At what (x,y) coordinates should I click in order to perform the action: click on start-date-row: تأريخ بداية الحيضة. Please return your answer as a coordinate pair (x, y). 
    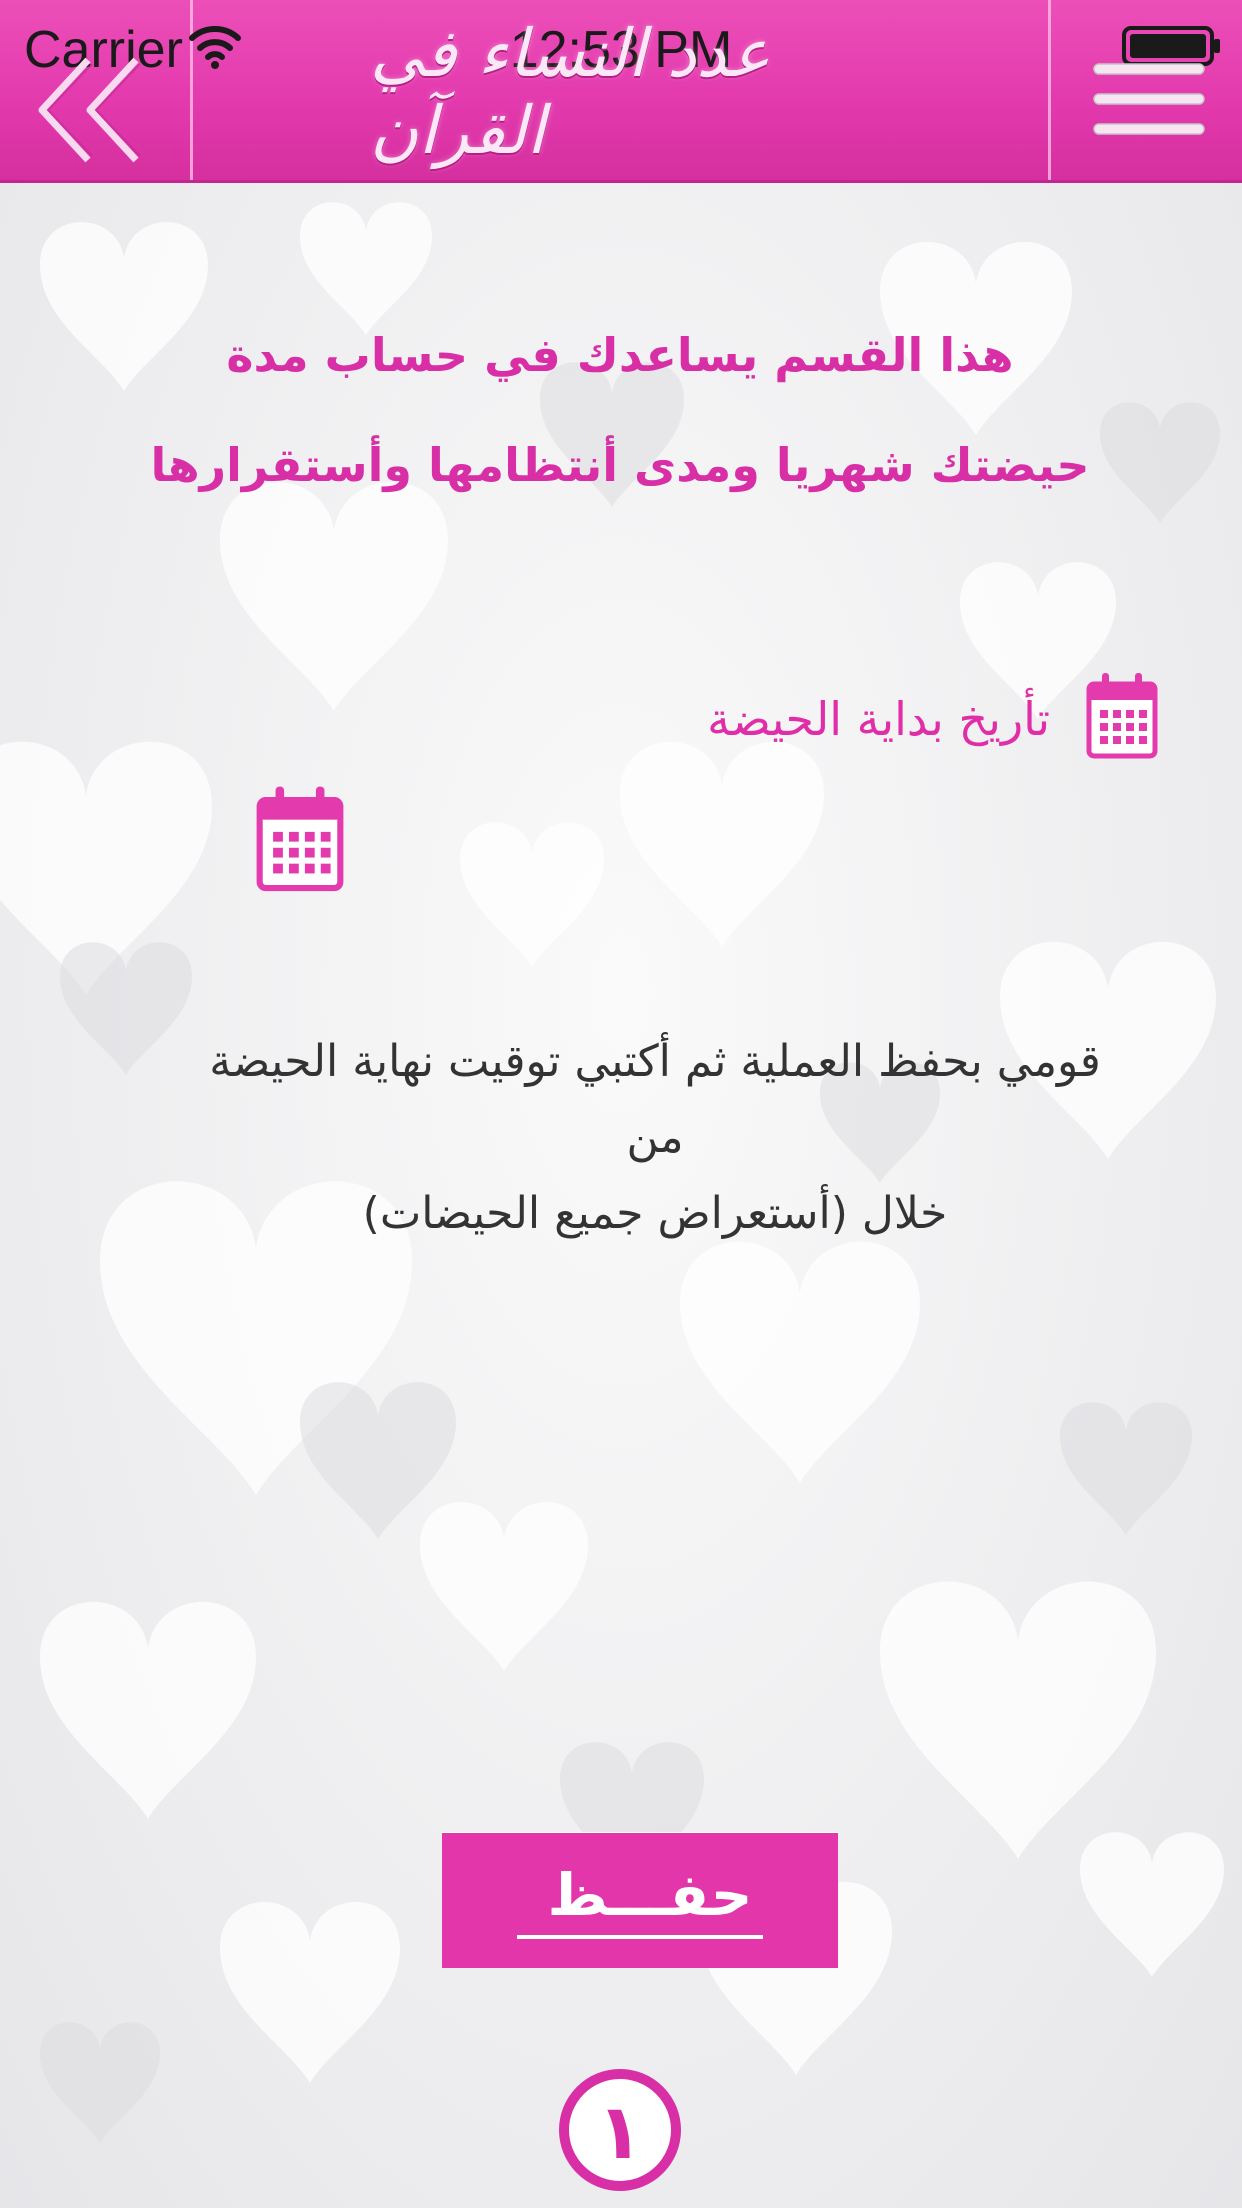
    Looking at the image, I should click on (621, 723).